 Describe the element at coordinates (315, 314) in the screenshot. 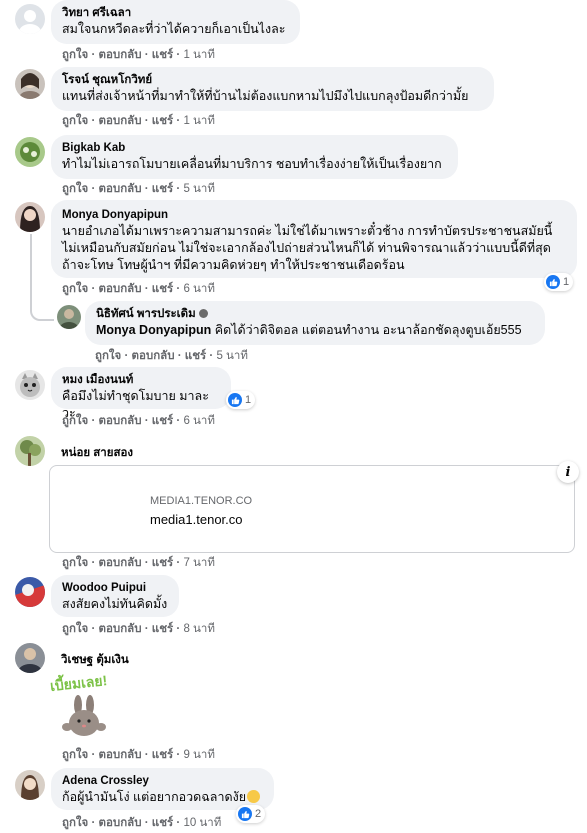

I see `commenter-name: นิธิทัศน์ พารประเดิม` at that location.